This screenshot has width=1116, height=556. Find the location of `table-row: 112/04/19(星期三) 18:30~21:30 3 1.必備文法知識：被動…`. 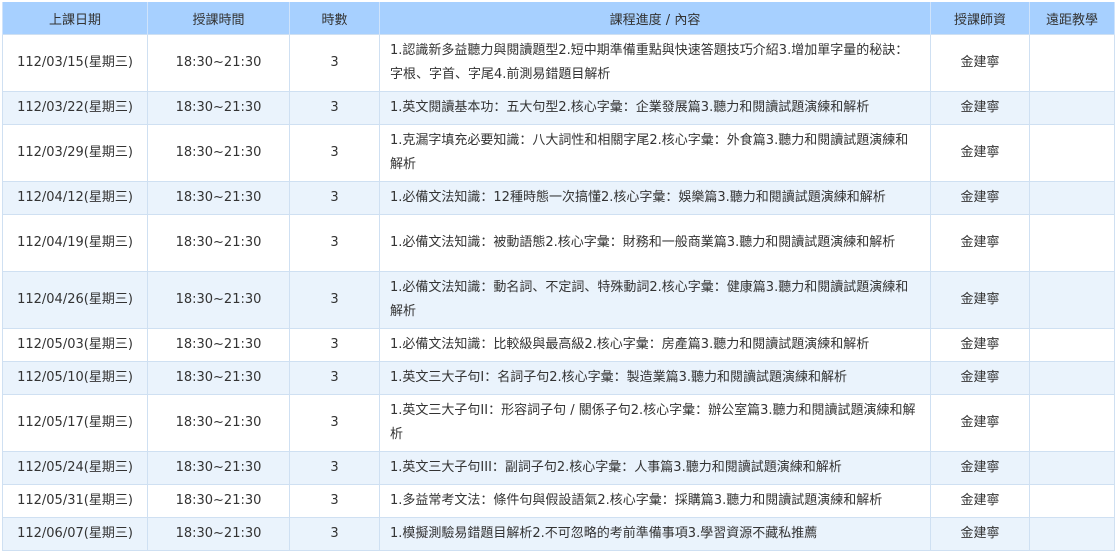

table-row: 112/04/19(星期三) 18:30~21:30 3 1.必備文法知識：被動… is located at coordinates (558, 243).